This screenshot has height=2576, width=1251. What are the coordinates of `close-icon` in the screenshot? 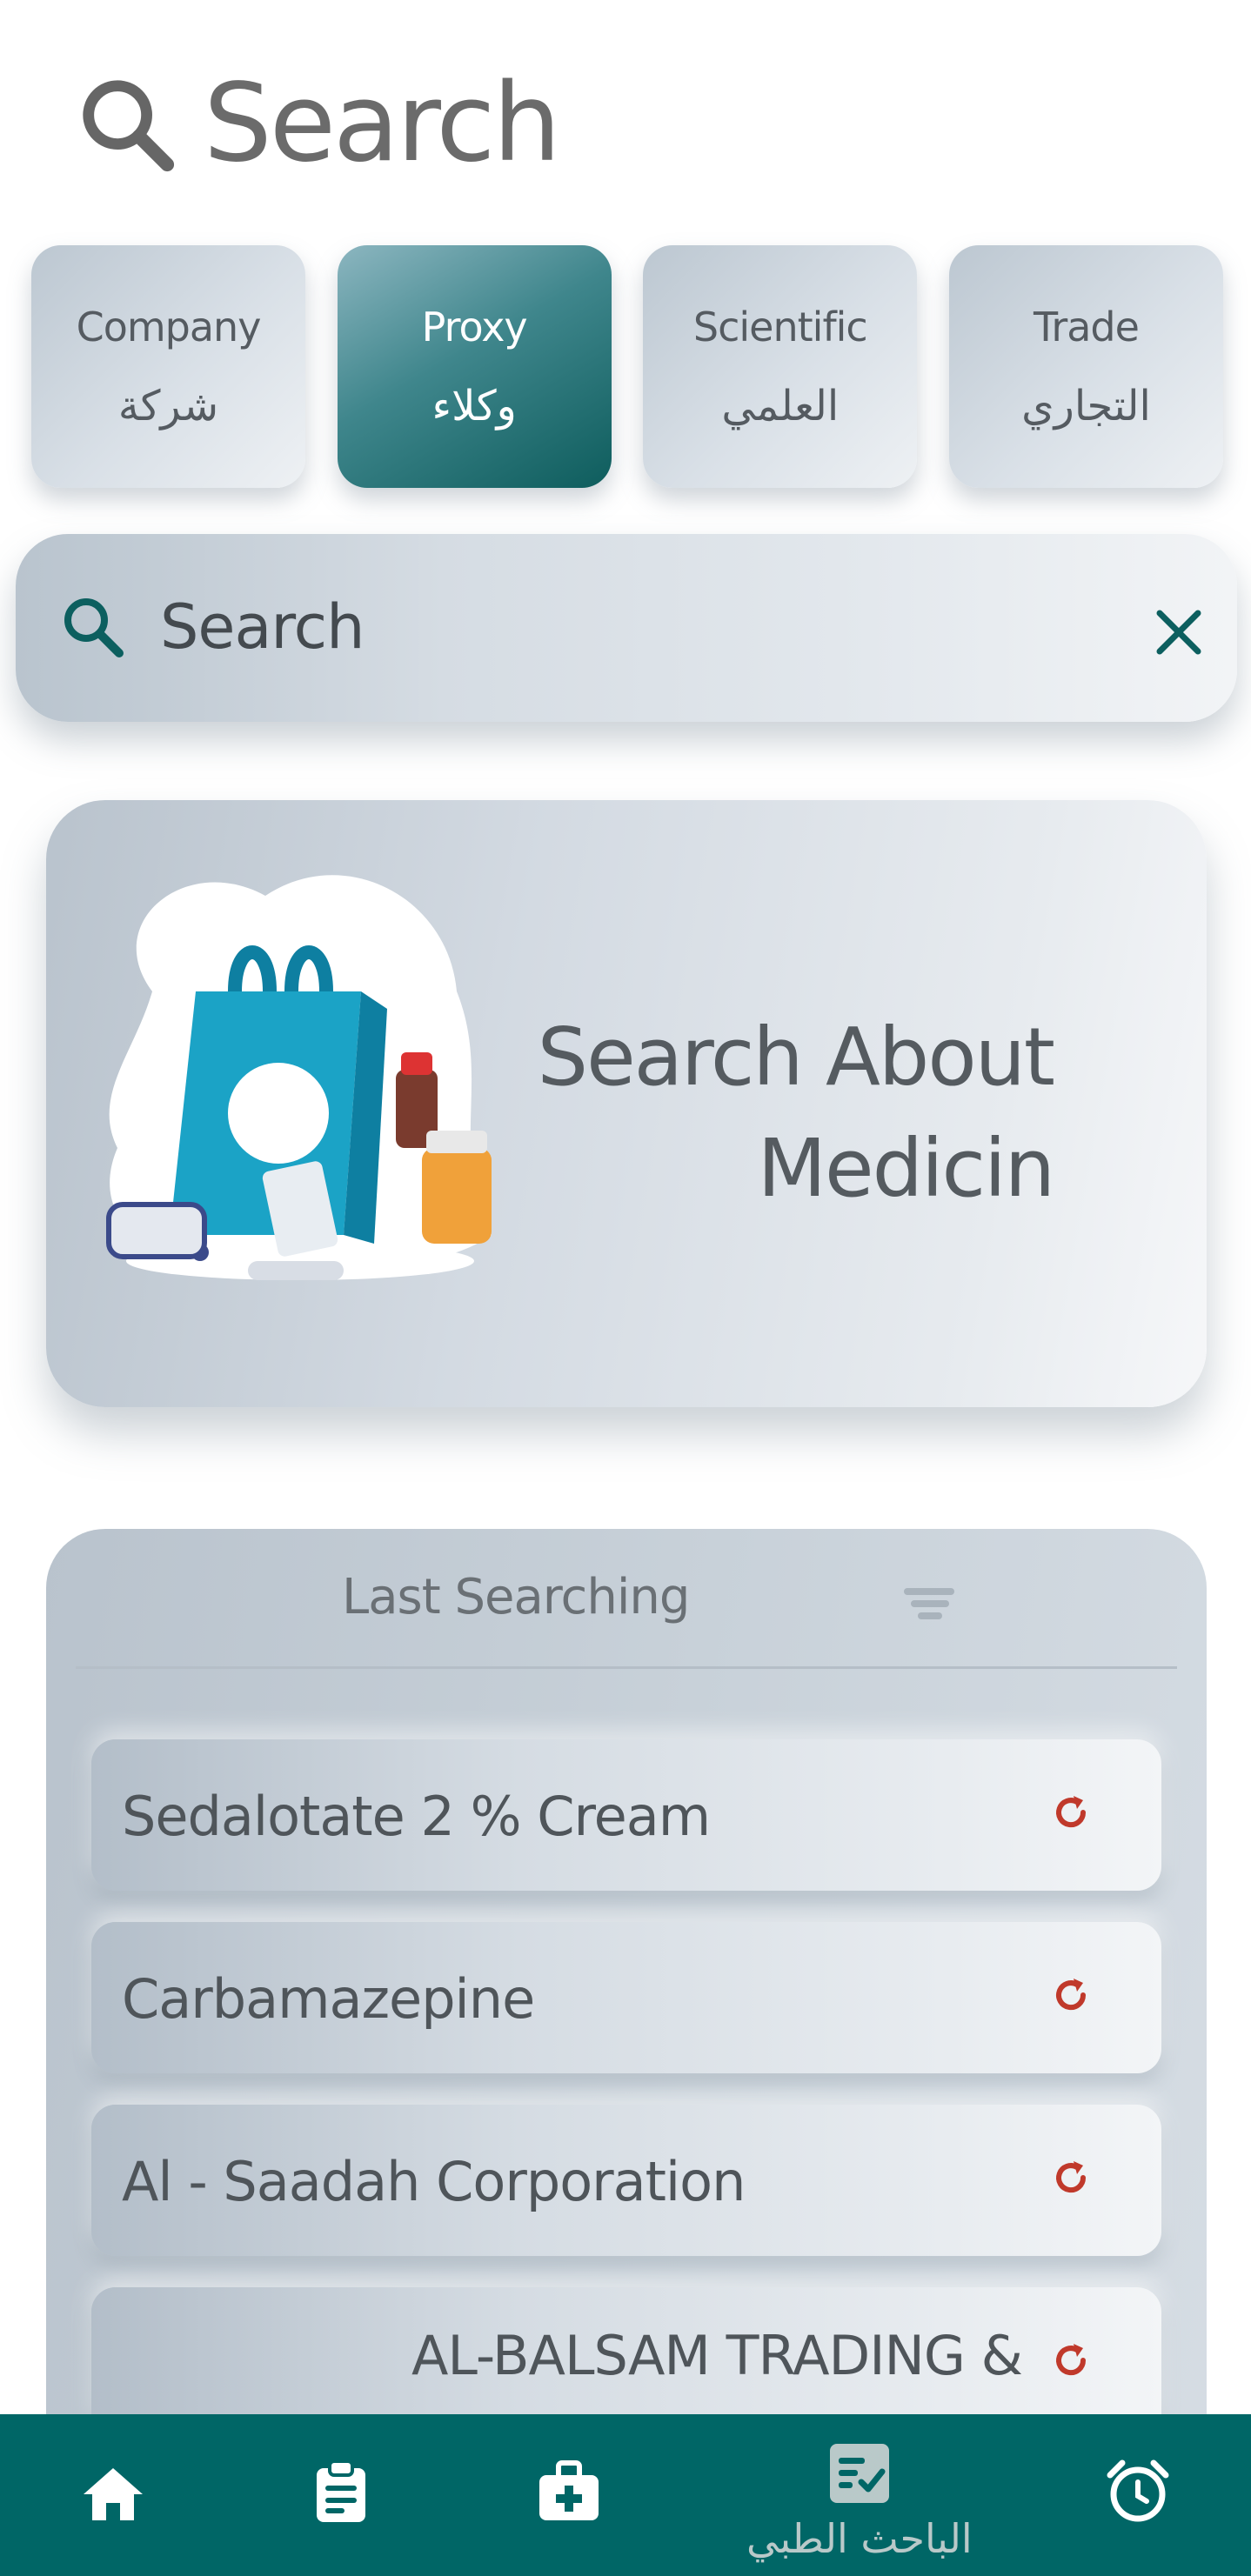 It's located at (1178, 632).